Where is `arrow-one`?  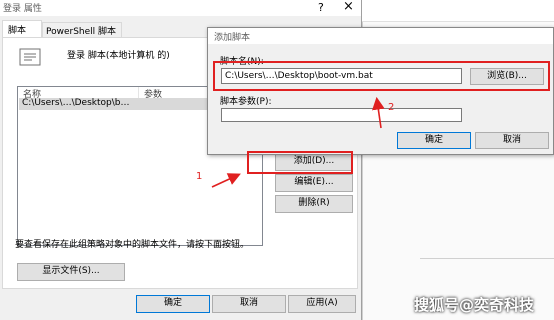 arrow-one is located at coordinates (226, 180).